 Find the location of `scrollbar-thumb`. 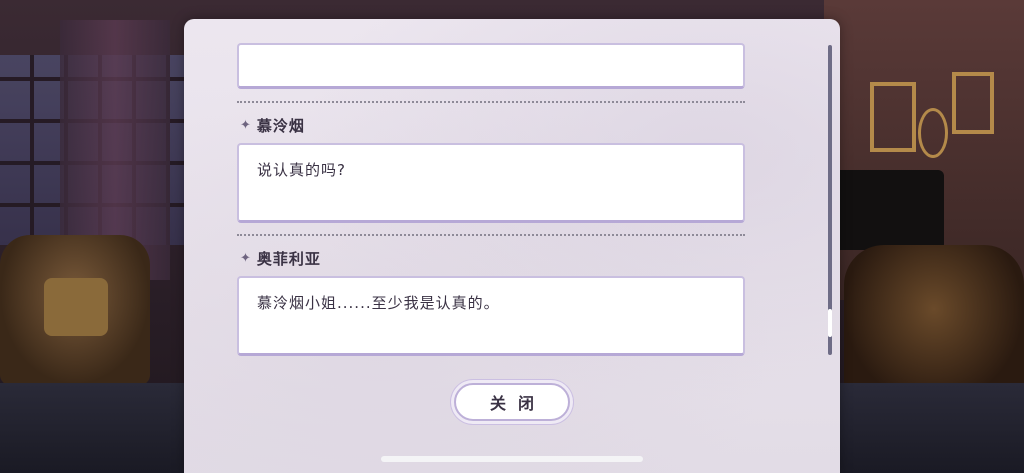

scrollbar-thumb is located at coordinates (830, 323).